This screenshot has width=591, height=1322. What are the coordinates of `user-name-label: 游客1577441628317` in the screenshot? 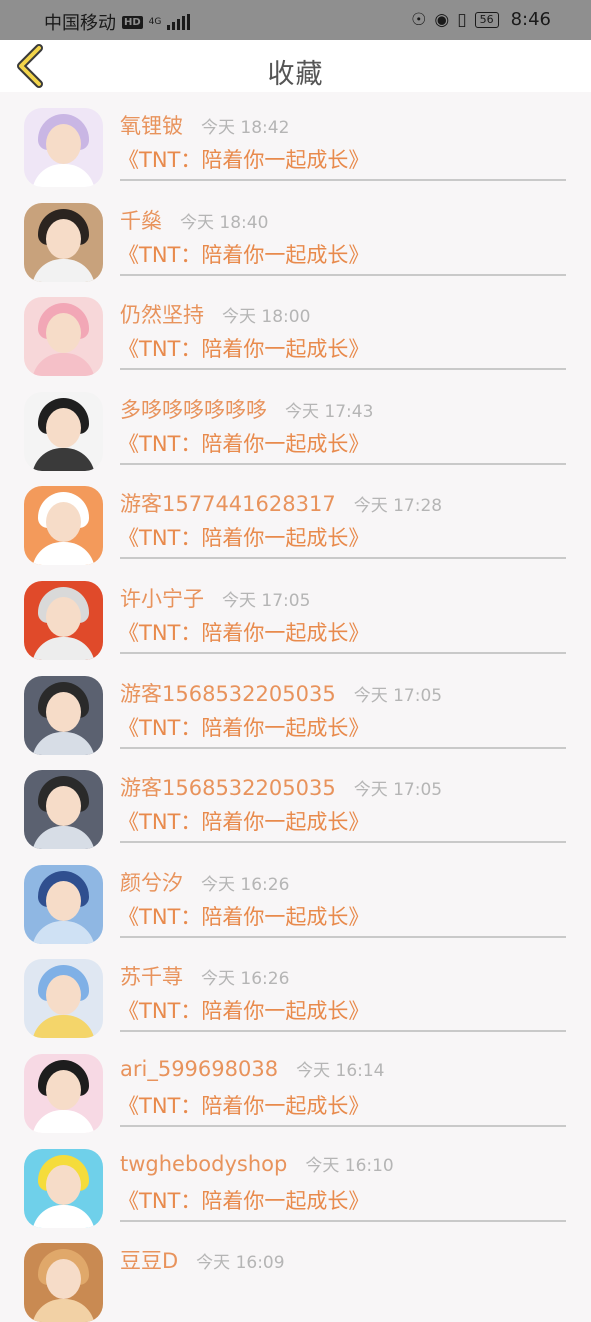 It's located at (228, 504).